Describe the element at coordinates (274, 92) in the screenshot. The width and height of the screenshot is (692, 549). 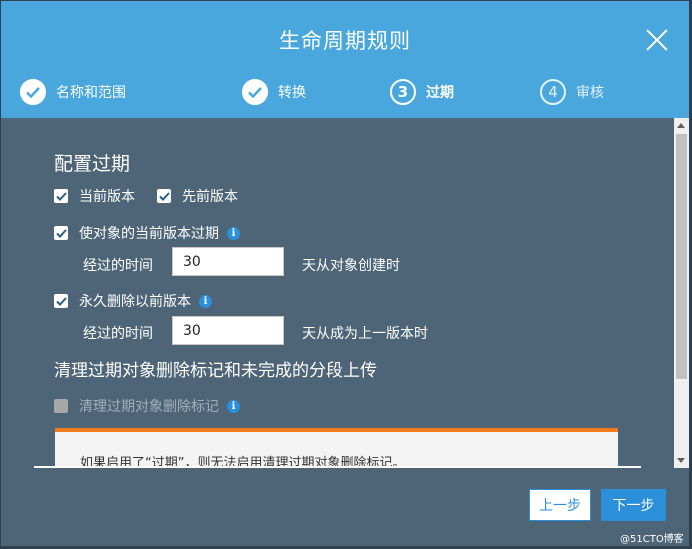
I see `step-transition: 转换` at that location.